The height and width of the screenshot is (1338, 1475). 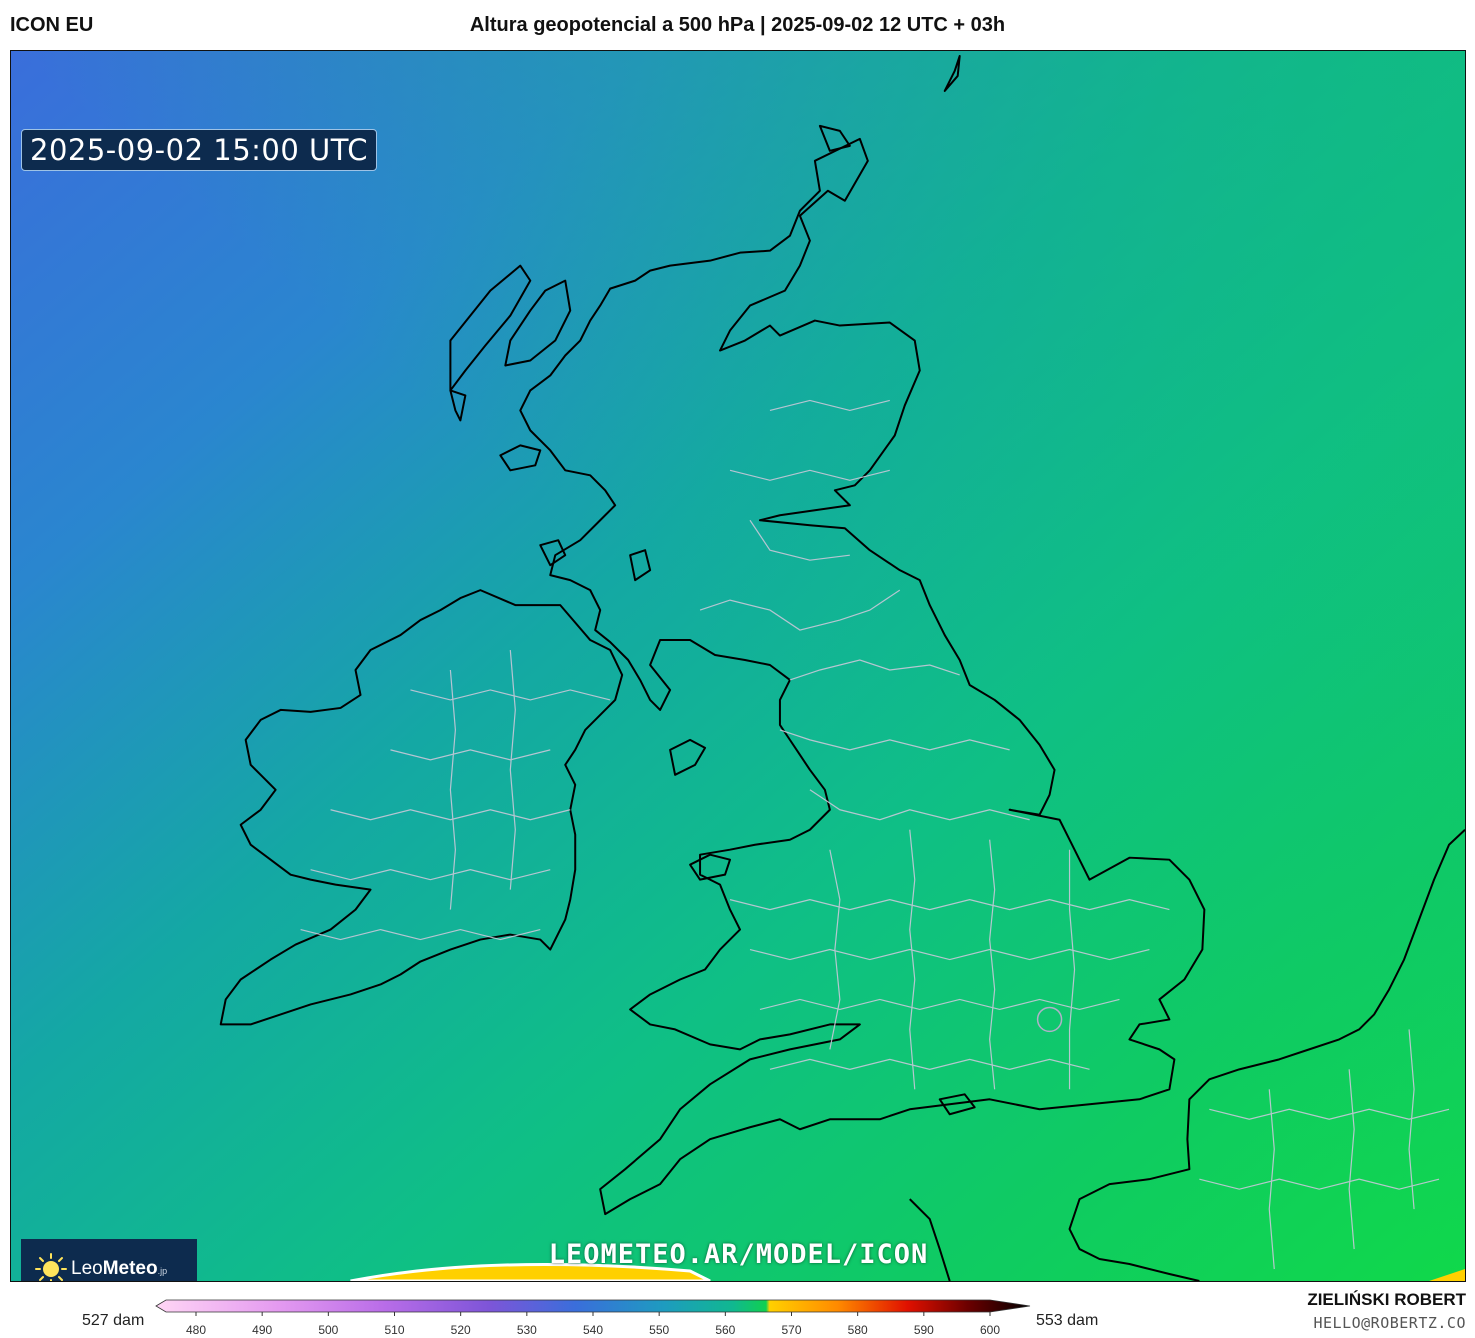 What do you see at coordinates (593, 1306) in the screenshot?
I see `colorbar-bar` at bounding box center [593, 1306].